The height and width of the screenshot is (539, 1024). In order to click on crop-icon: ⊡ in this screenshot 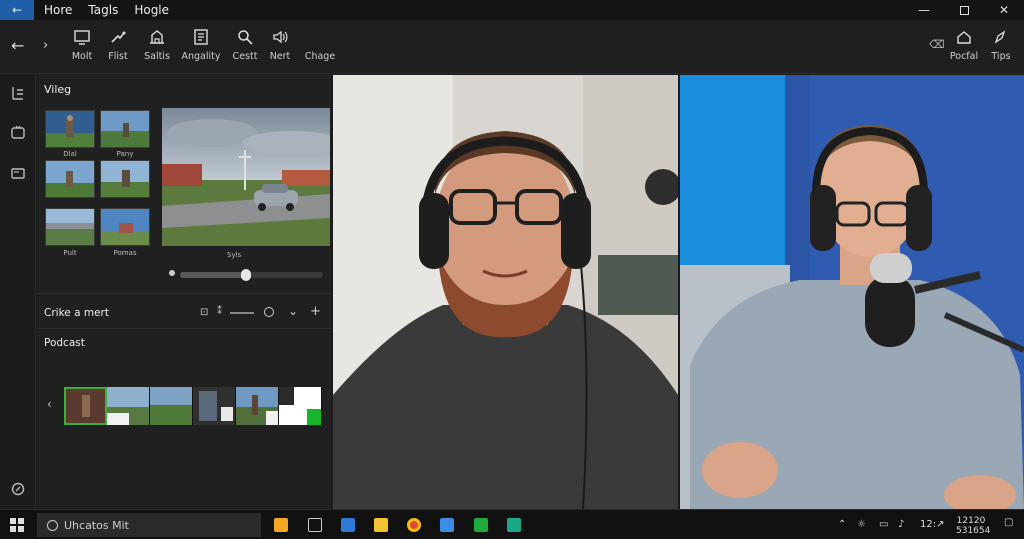, I will do `click(204, 312)`.